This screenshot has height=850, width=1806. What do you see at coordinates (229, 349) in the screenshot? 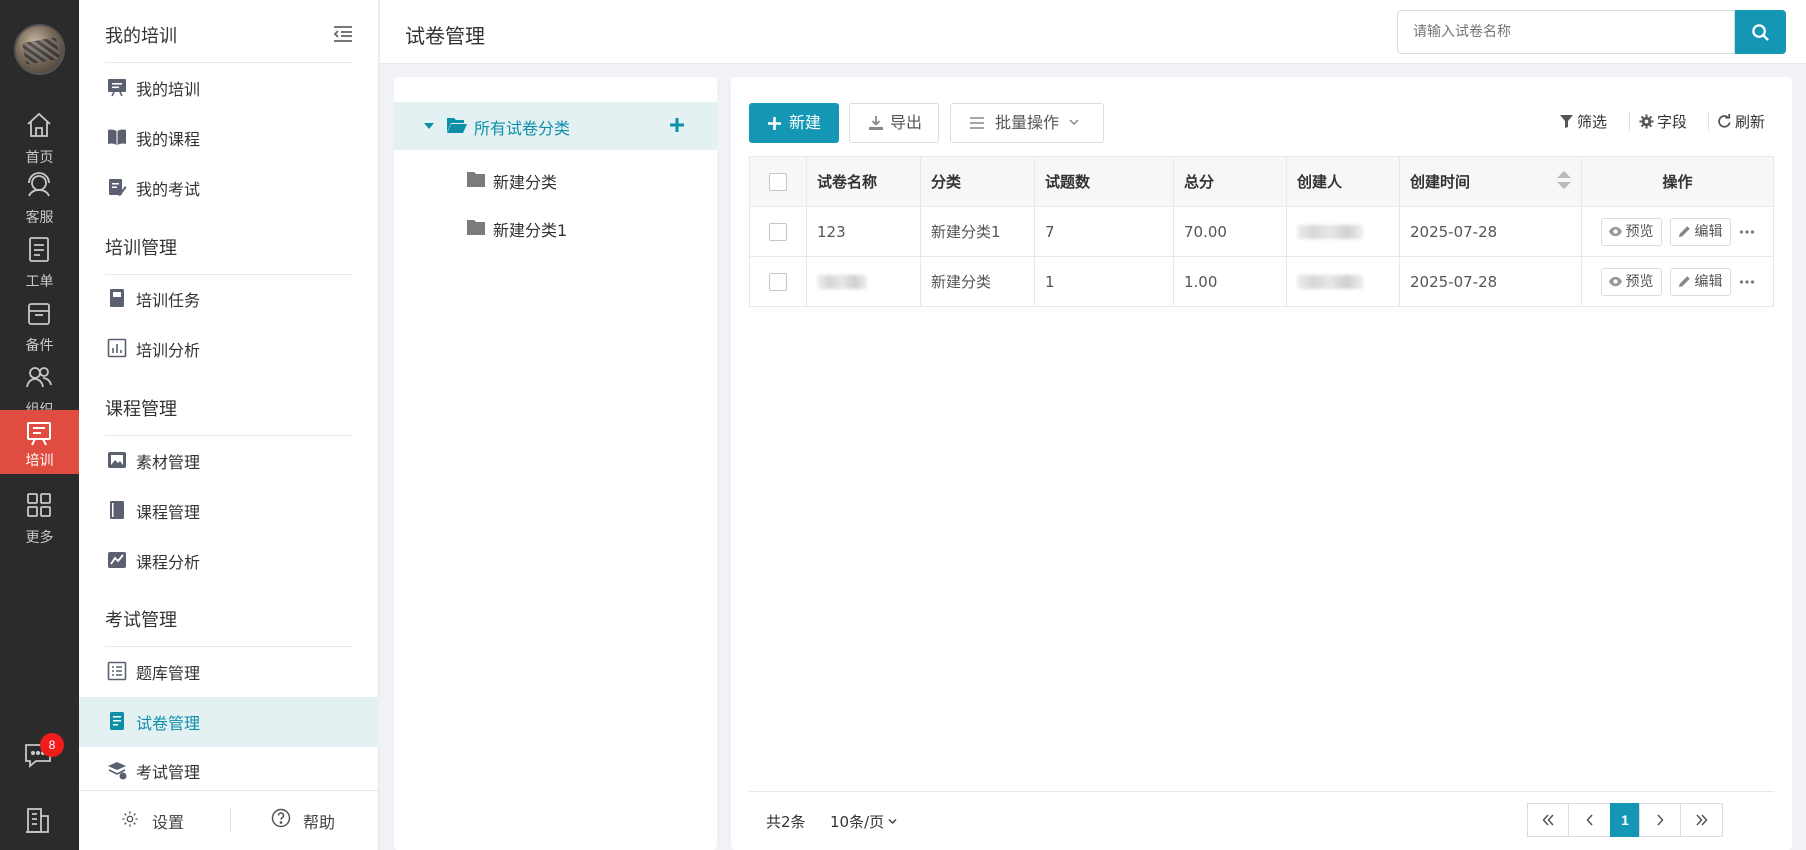
I see `menu-item-training-analysis: 培训分析` at bounding box center [229, 349].